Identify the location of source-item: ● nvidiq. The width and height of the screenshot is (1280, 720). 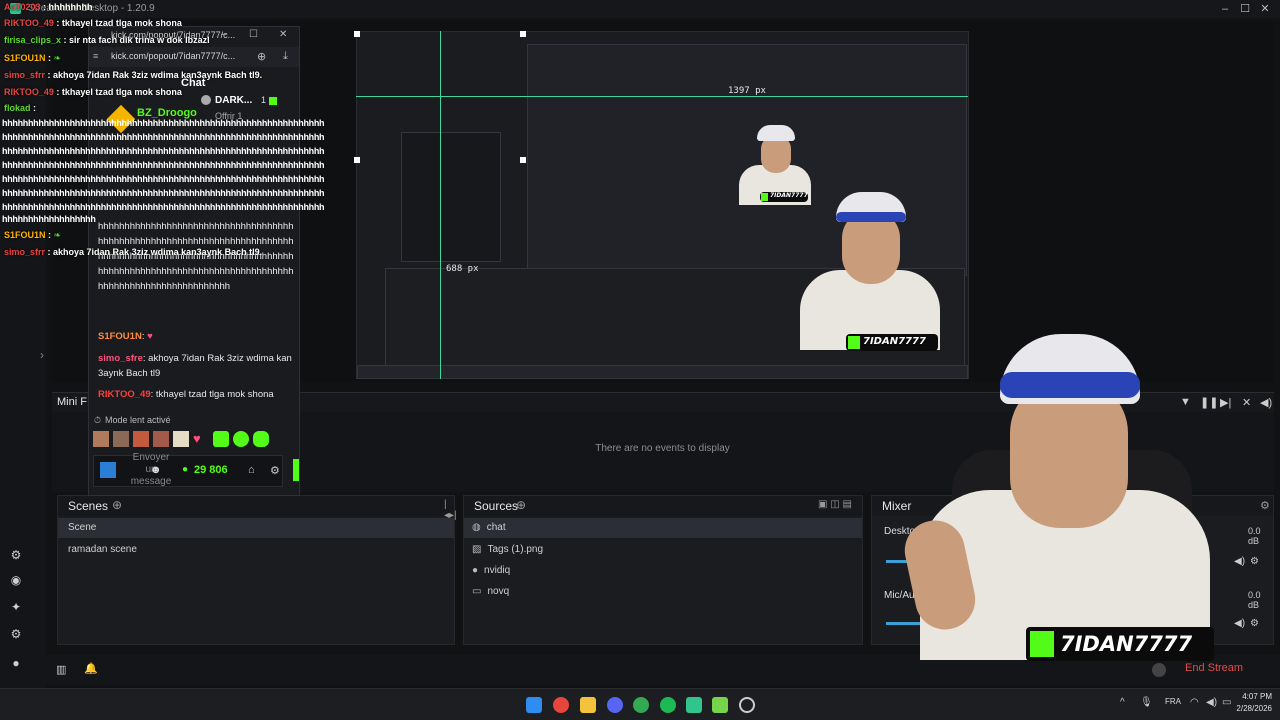
(663, 571).